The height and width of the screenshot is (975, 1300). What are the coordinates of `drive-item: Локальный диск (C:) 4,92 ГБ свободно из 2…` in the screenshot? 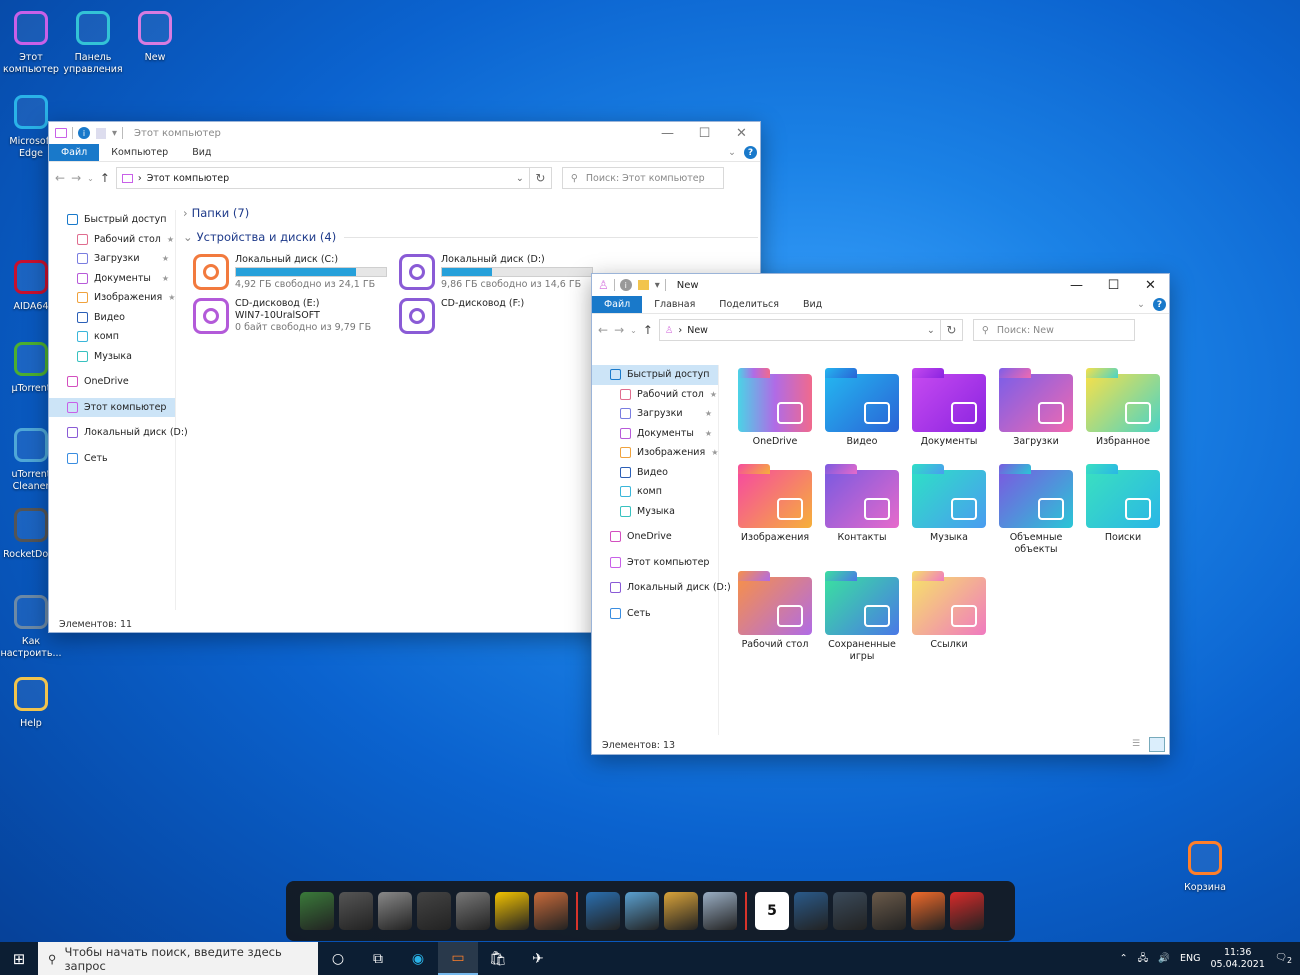 It's located at (290, 272).